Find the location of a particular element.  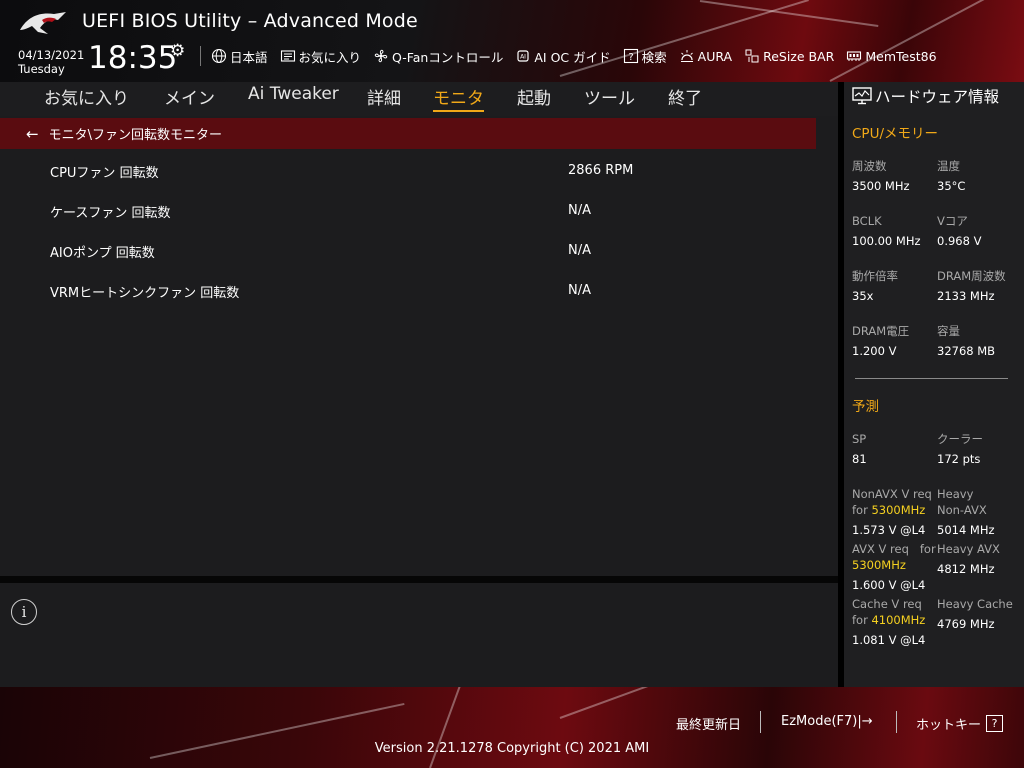

setting-value: 2866 RPM is located at coordinates (601, 170).